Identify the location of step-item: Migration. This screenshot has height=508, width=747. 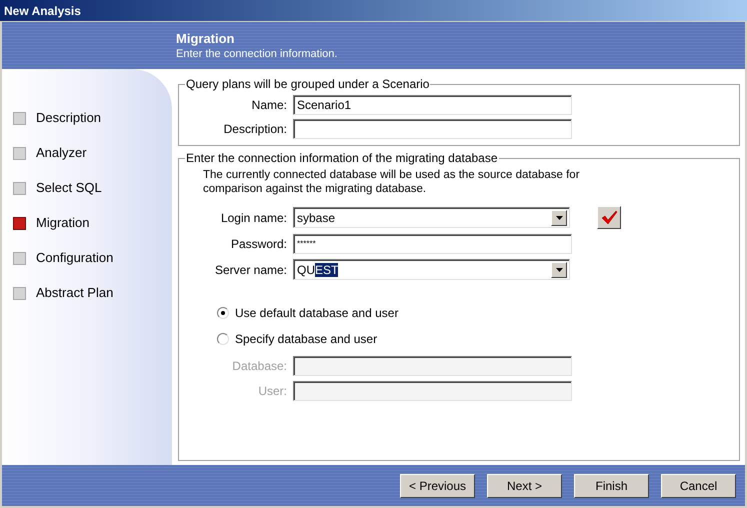
(92, 223).